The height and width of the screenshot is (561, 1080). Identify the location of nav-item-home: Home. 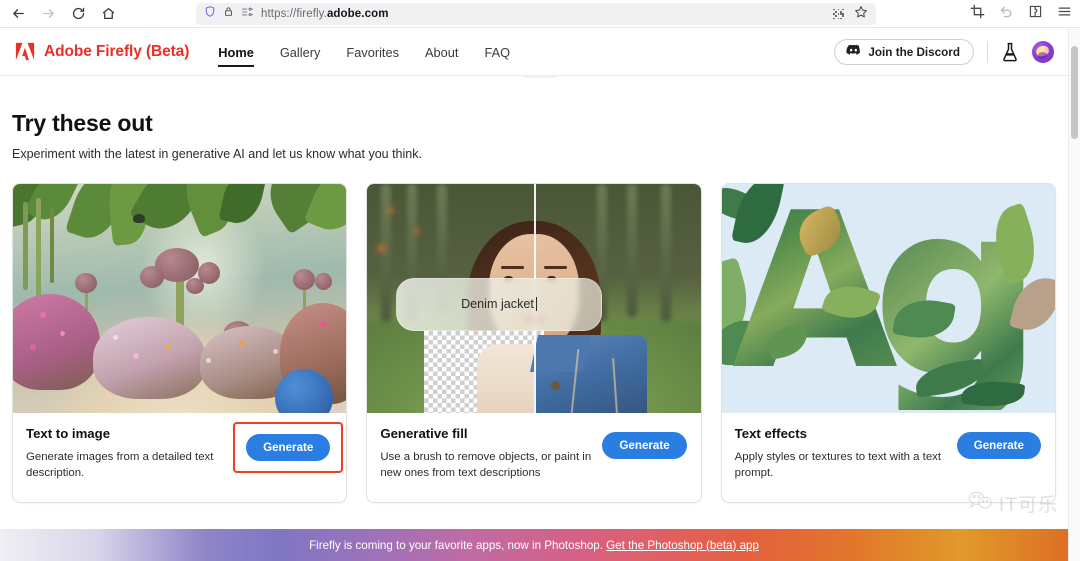
(236, 52).